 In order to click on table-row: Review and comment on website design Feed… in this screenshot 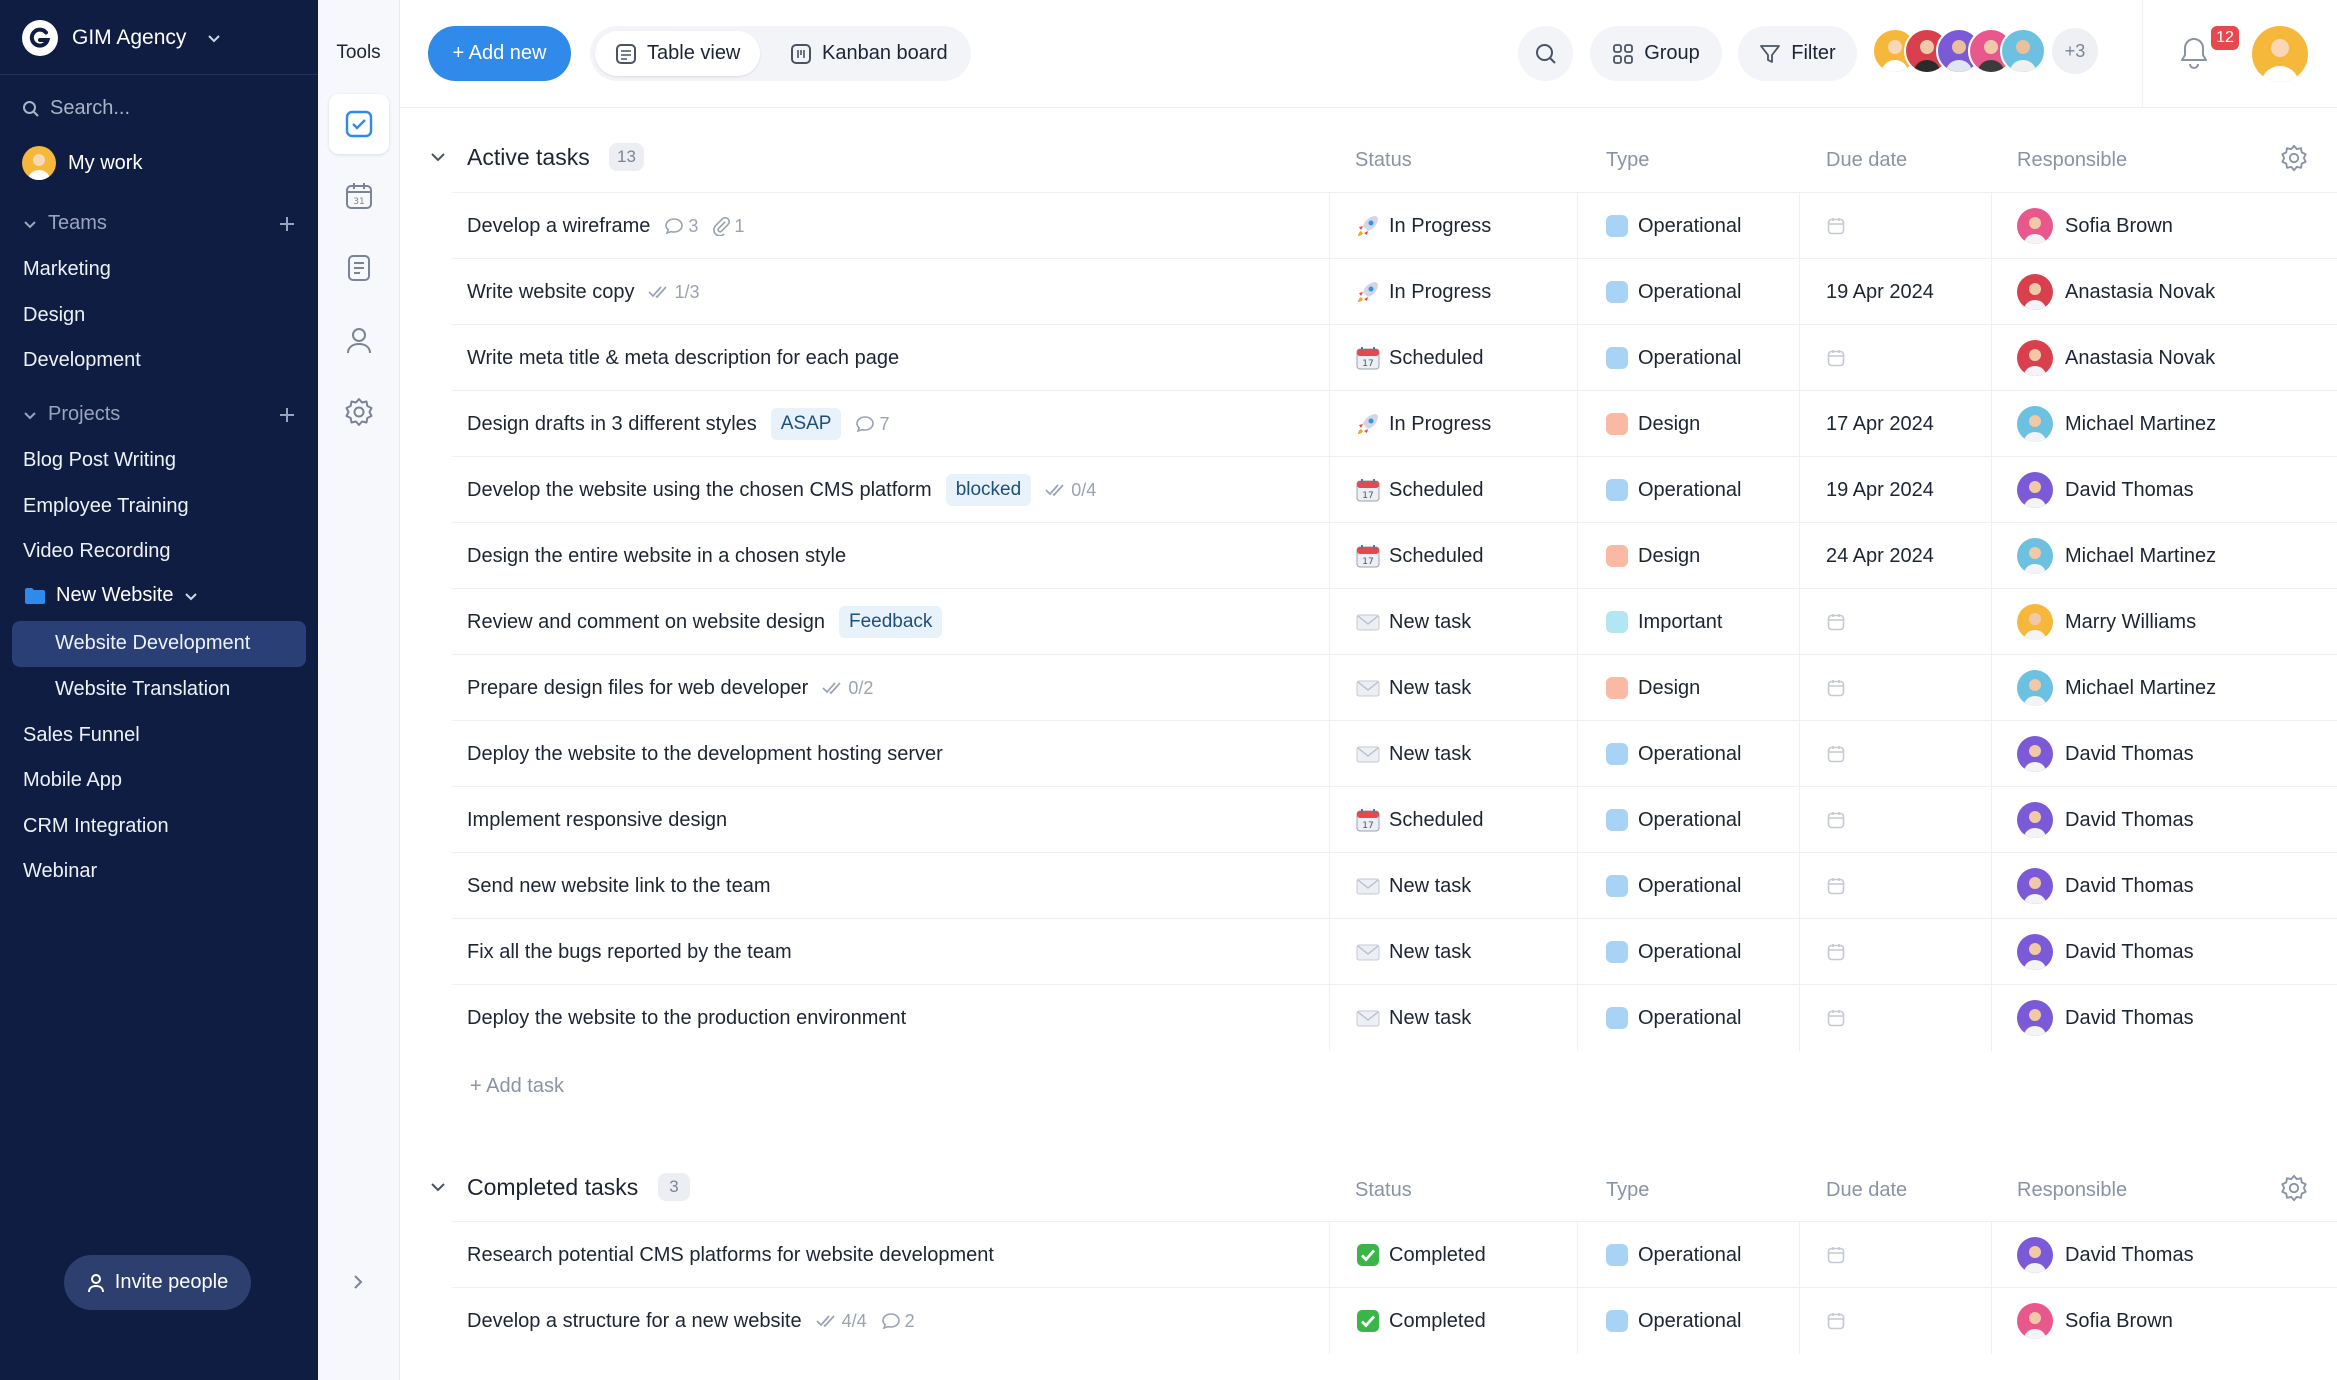, I will do `click(1394, 621)`.